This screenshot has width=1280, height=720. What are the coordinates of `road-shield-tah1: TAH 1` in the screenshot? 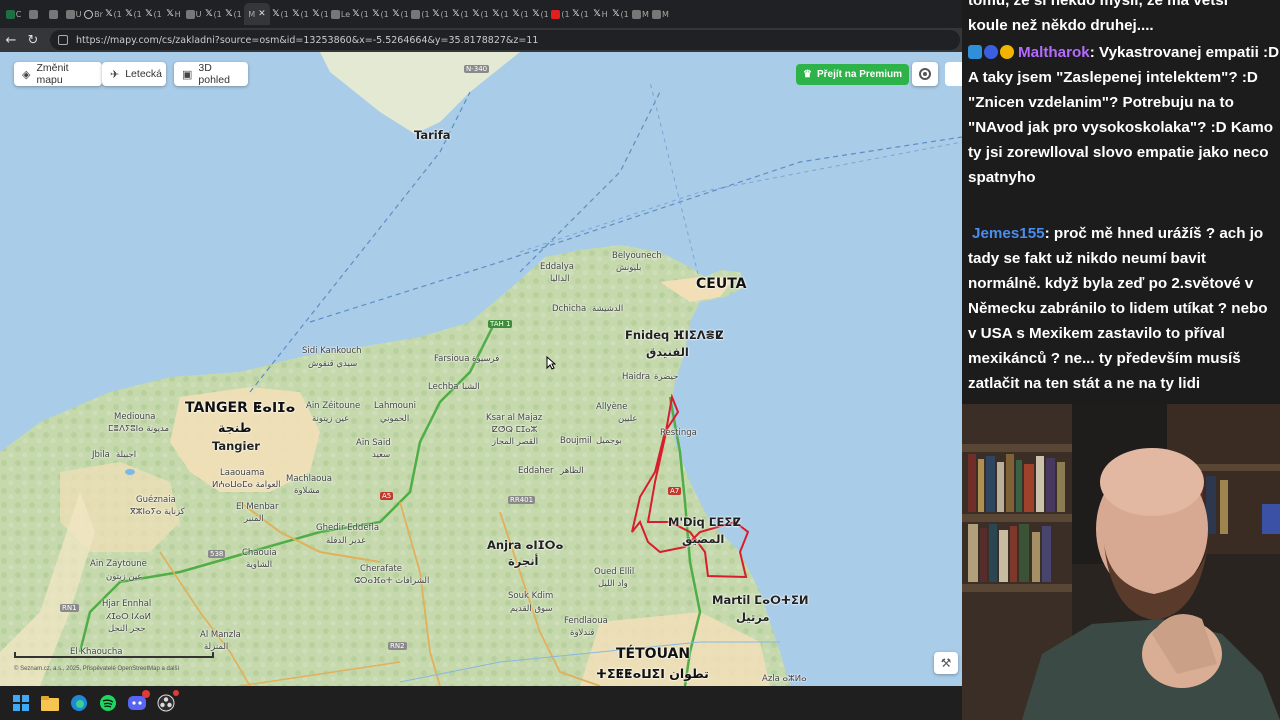 It's located at (500, 324).